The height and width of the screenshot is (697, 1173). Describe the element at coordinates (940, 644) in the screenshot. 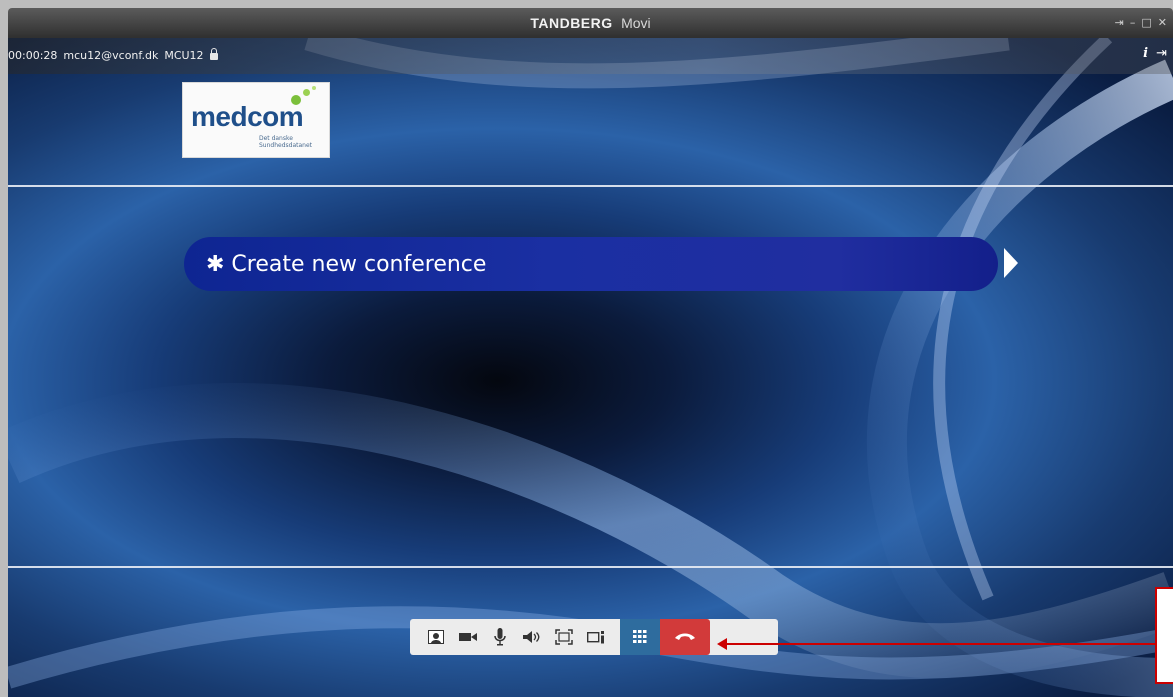

I see `annotation-arrow-line` at that location.